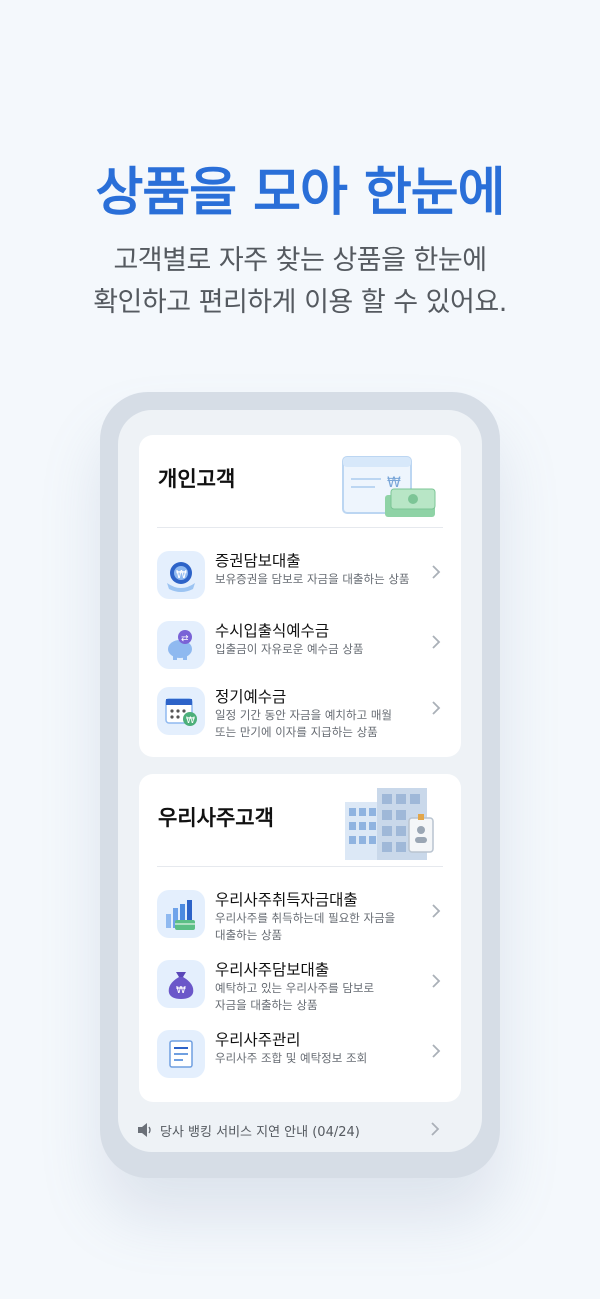 The height and width of the screenshot is (1299, 600). Describe the element at coordinates (291, 1058) in the screenshot. I see `product-desc: 우리사주 조합 및 예탁정보 조회` at that location.